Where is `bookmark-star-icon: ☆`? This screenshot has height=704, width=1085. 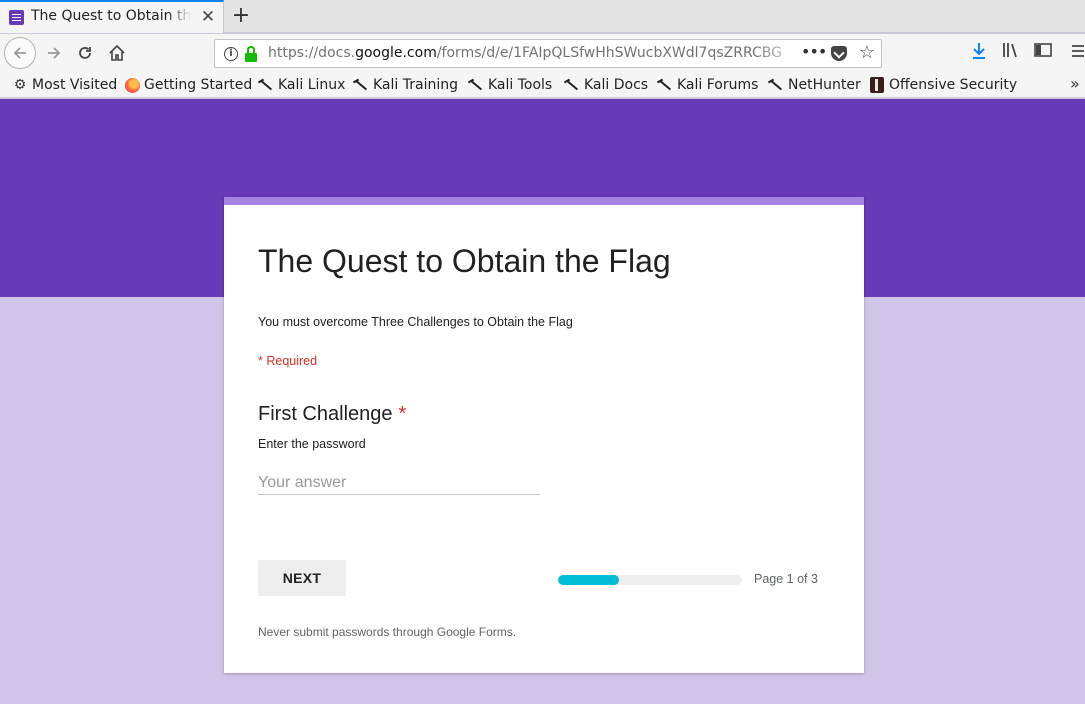 bookmark-star-icon: ☆ is located at coordinates (867, 53).